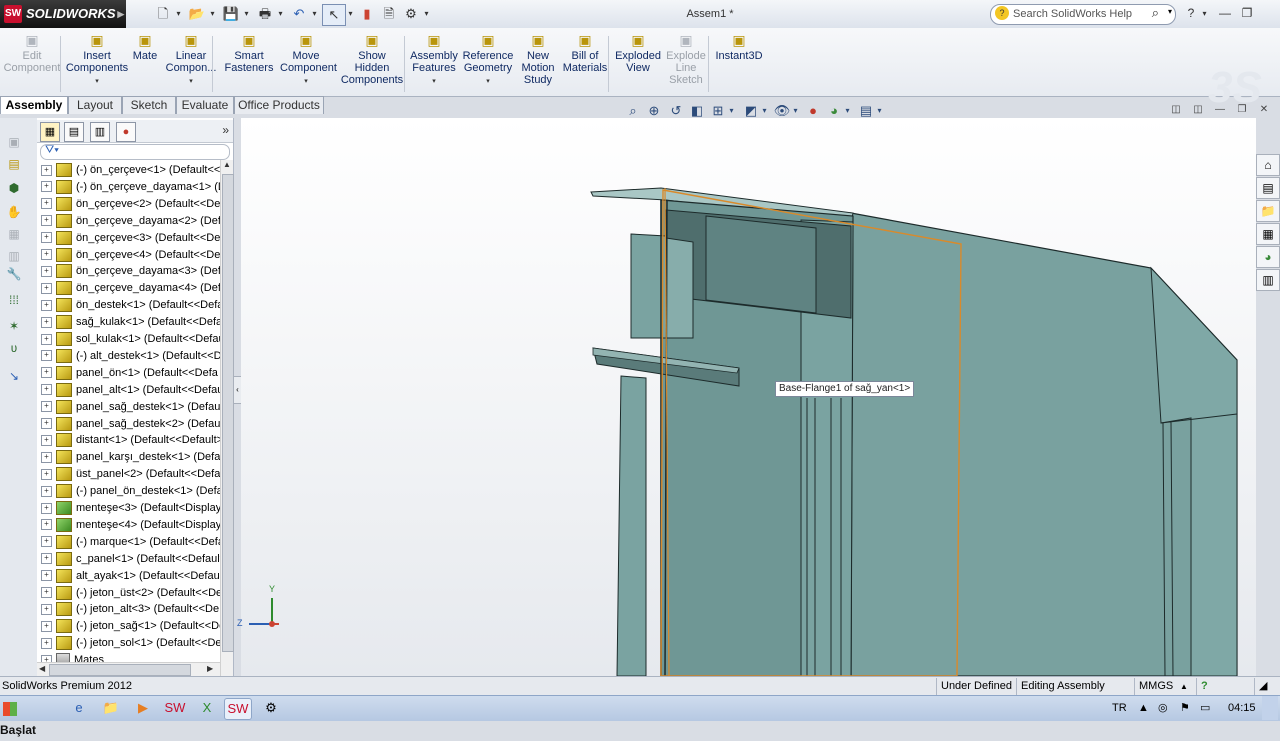 This screenshot has width=1280, height=741. Describe the element at coordinates (1268, 188) in the screenshot. I see `design-library-icon: ▤` at that location.